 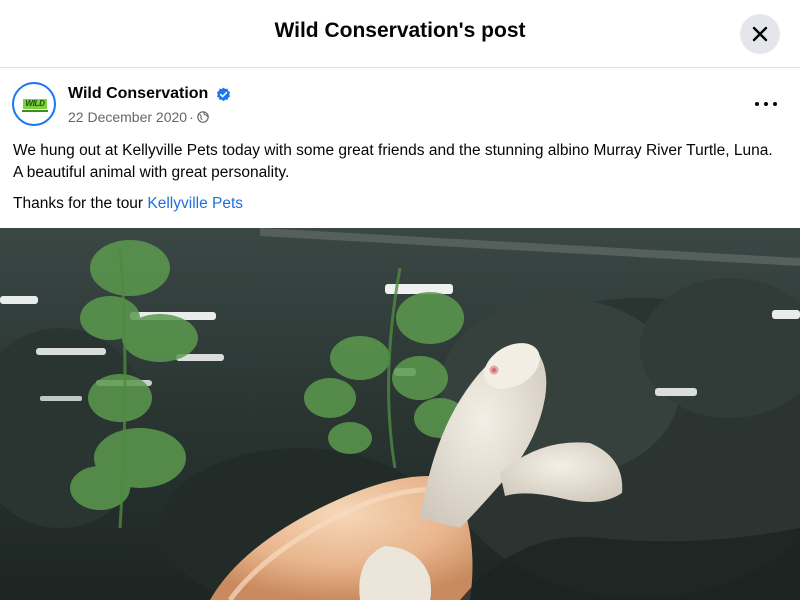 I want to click on avatar: WILD, so click(x=34, y=104).